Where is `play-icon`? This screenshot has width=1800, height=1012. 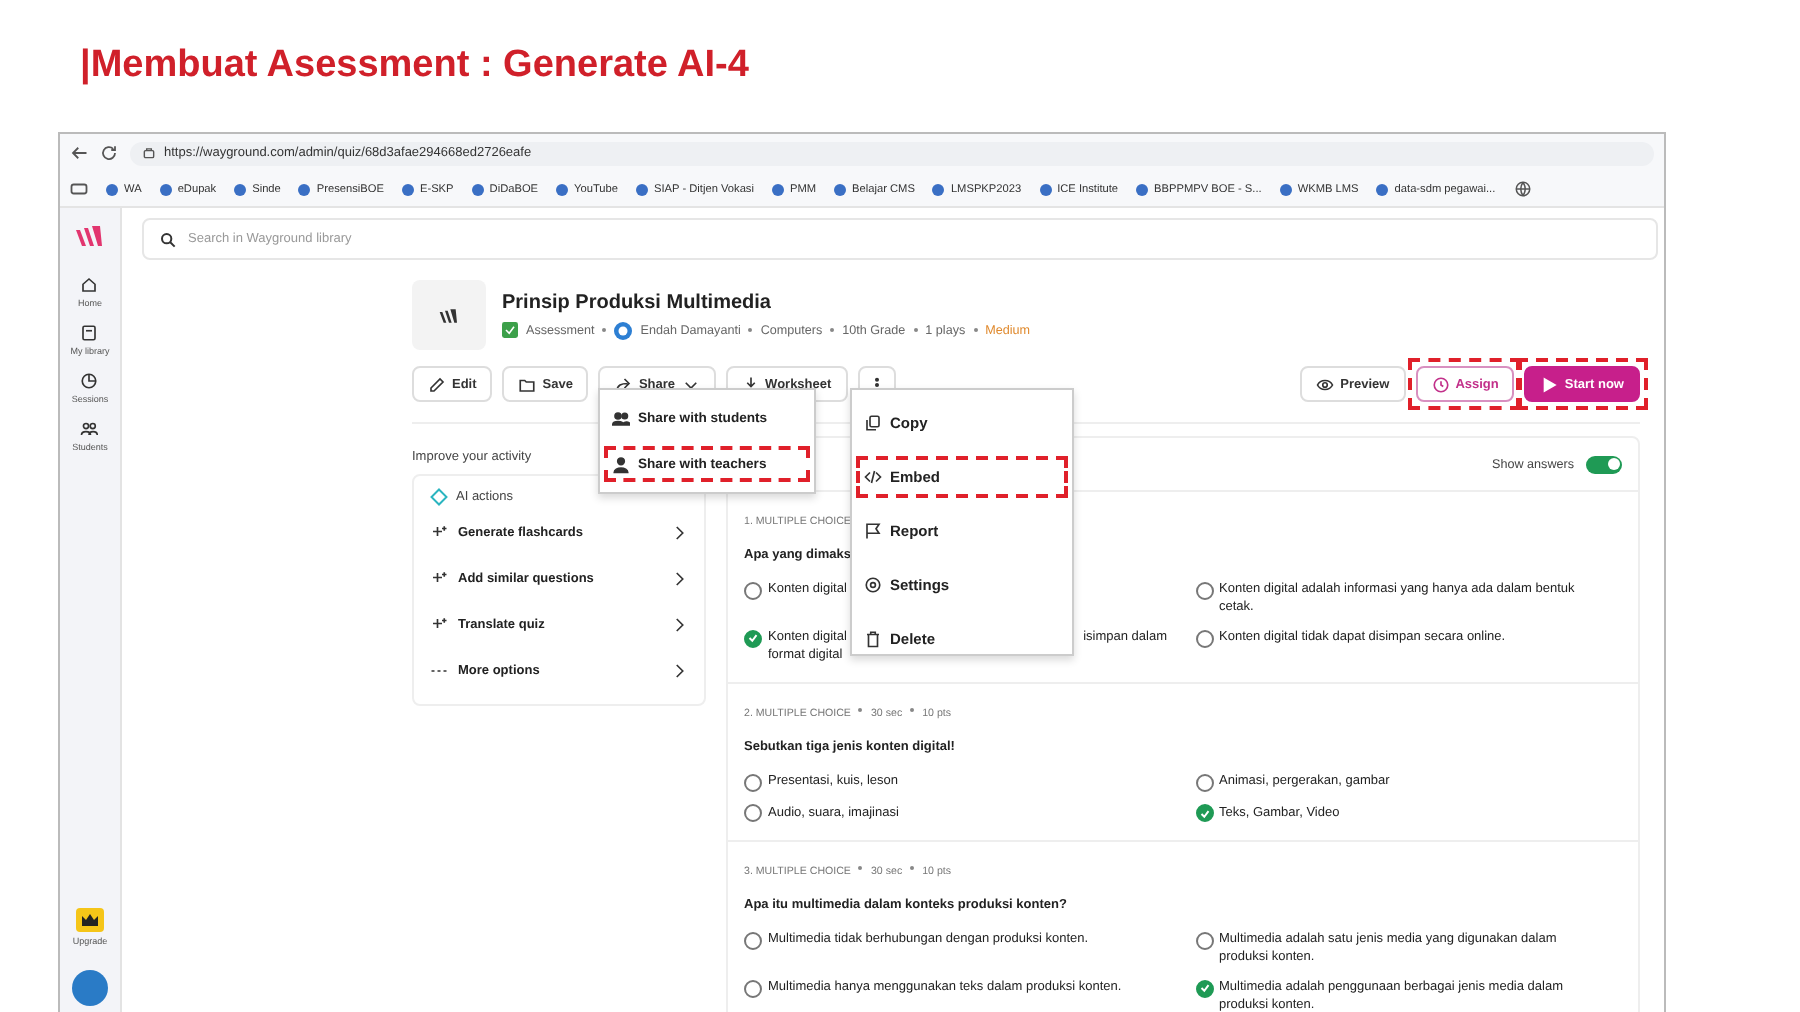
play-icon is located at coordinates (1549, 384).